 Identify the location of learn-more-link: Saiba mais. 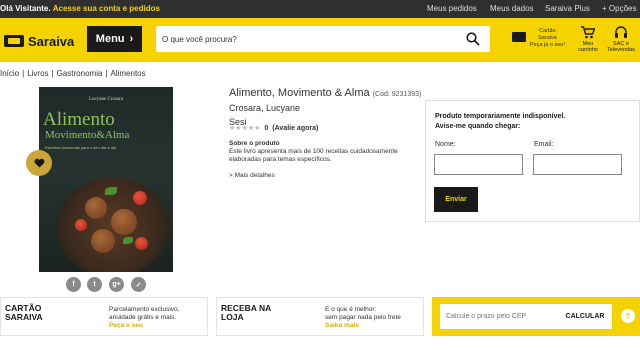
(363, 326).